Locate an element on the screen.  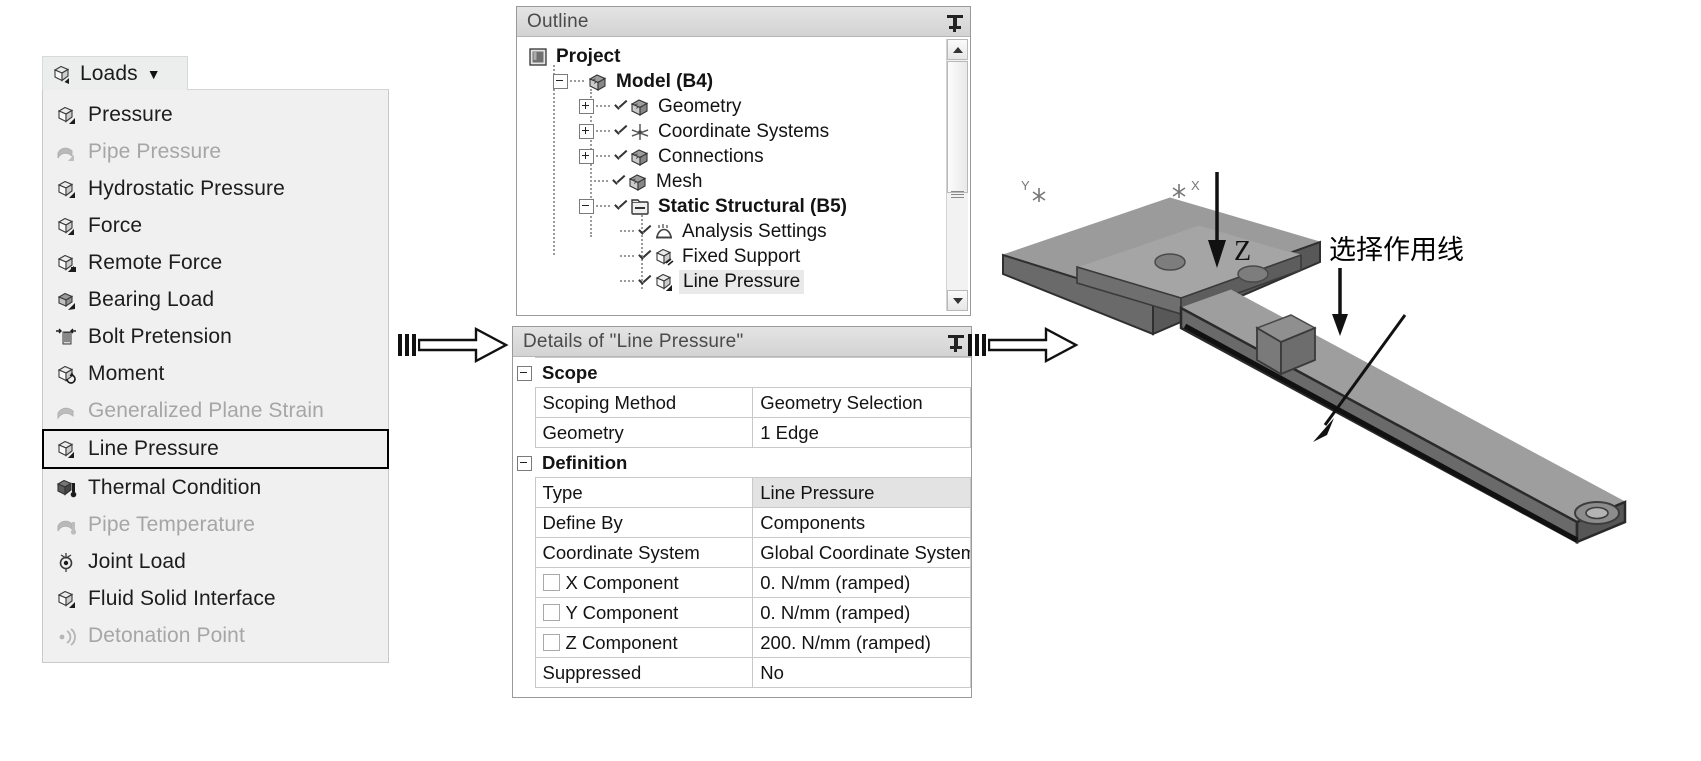
details-row-value: Components is located at coordinates (861, 522).